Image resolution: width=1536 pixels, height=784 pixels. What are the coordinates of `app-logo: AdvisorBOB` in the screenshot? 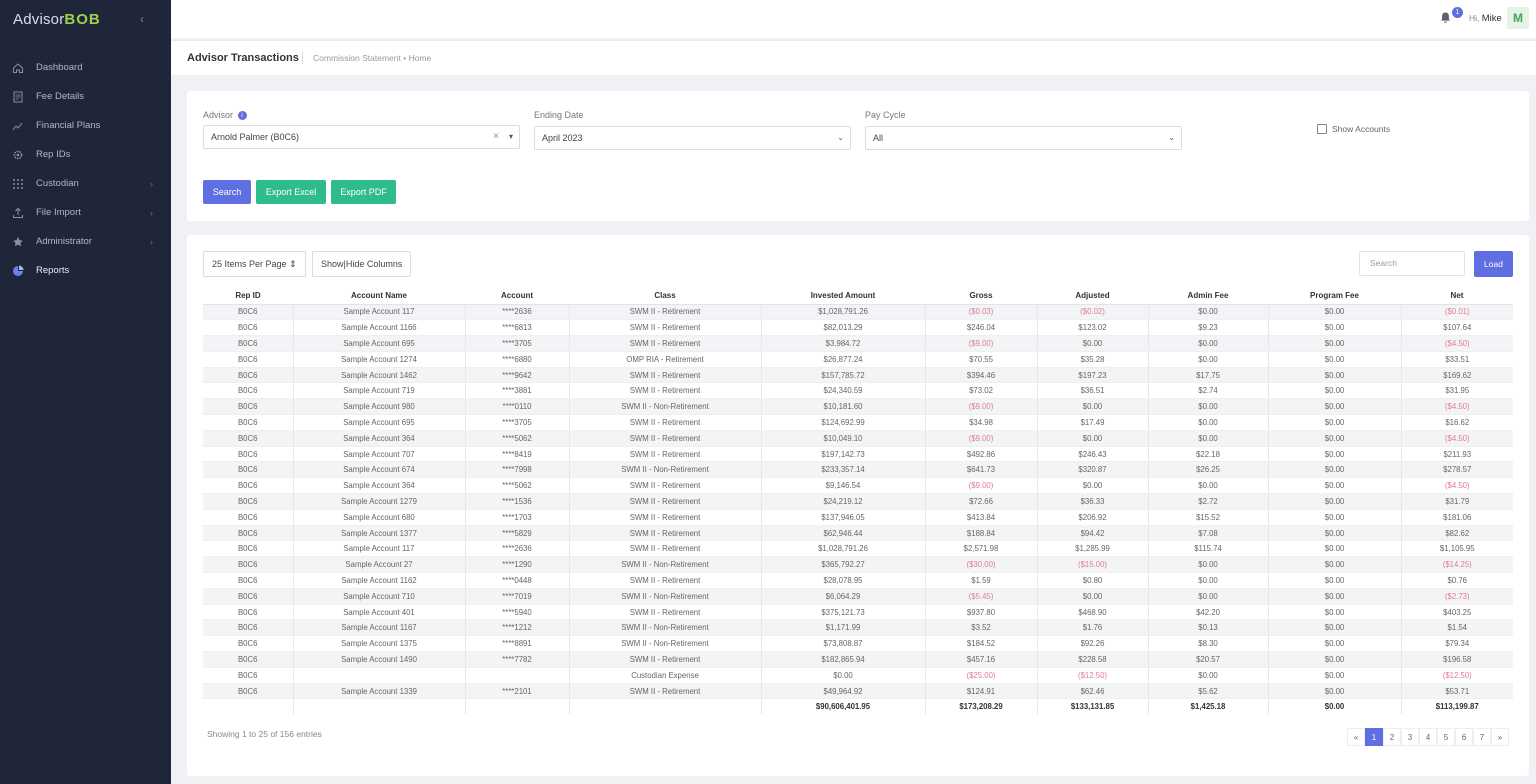 It's located at (57, 19).